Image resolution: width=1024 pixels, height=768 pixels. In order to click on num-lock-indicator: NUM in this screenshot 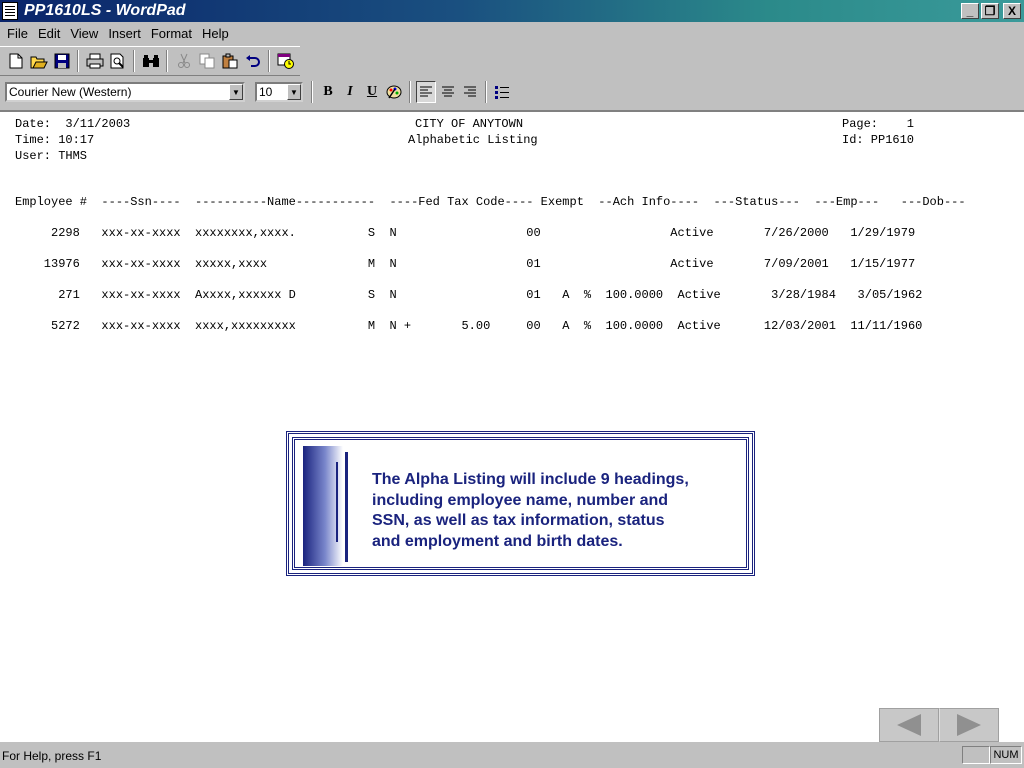, I will do `click(1006, 755)`.